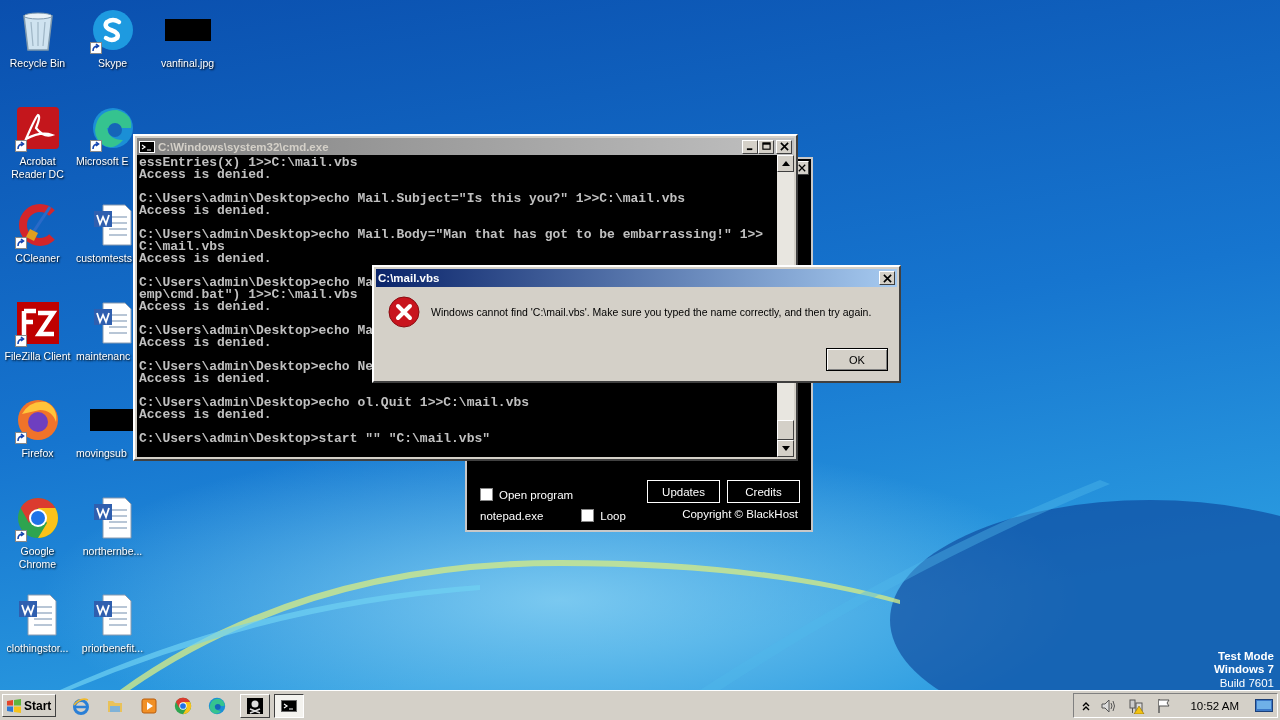  What do you see at coordinates (404, 312) in the screenshot?
I see `error-icon` at bounding box center [404, 312].